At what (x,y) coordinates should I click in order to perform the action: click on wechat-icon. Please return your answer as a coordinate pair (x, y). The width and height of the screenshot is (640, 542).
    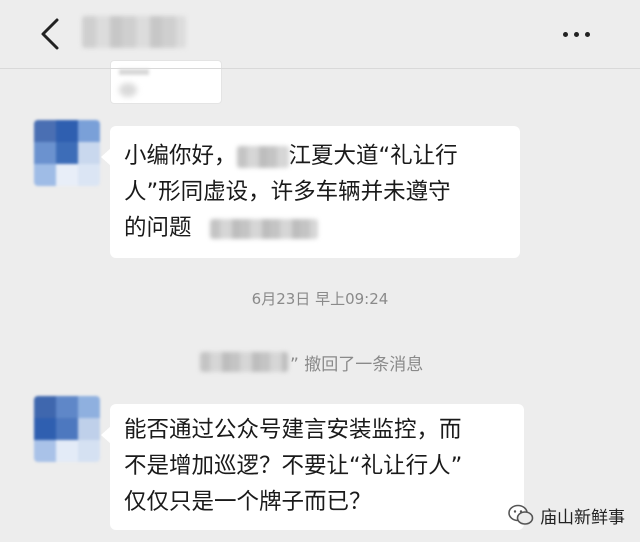
    Looking at the image, I should click on (521, 514).